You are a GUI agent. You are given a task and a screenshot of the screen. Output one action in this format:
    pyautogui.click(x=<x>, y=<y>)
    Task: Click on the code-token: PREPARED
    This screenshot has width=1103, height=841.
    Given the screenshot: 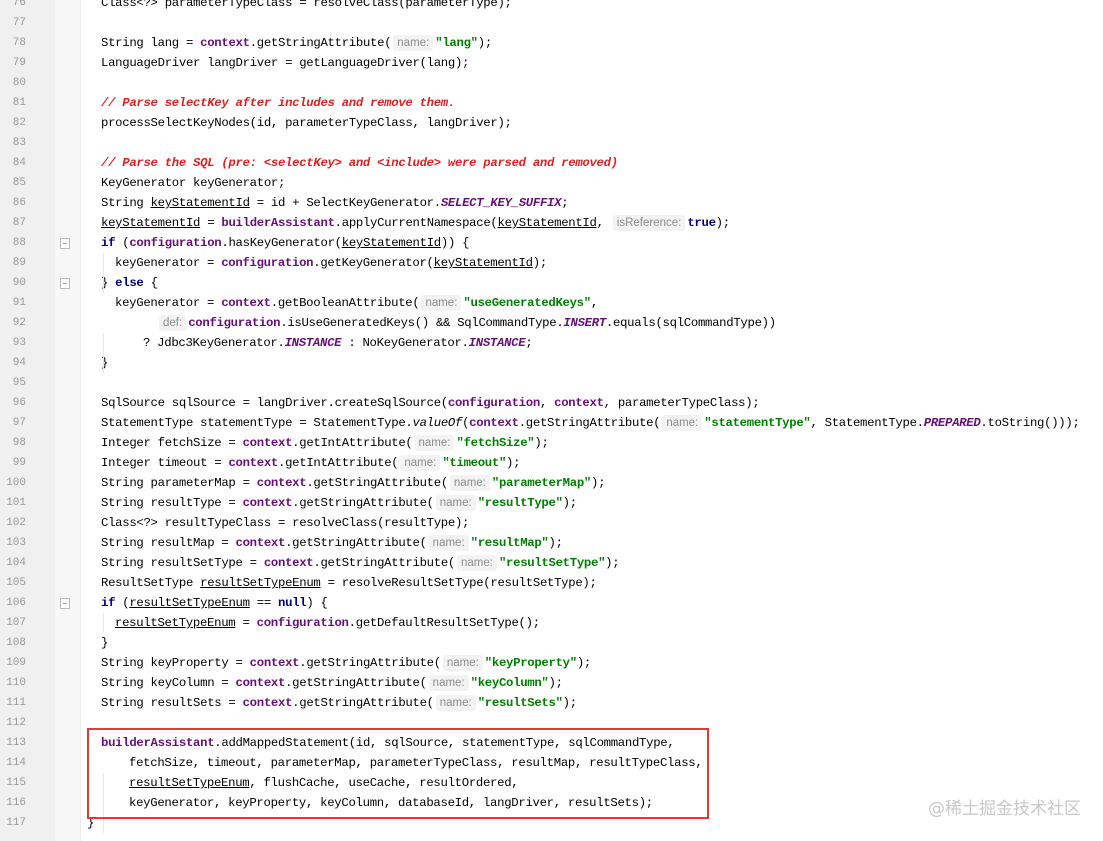 What is the action you would take?
    pyautogui.click(x=952, y=423)
    